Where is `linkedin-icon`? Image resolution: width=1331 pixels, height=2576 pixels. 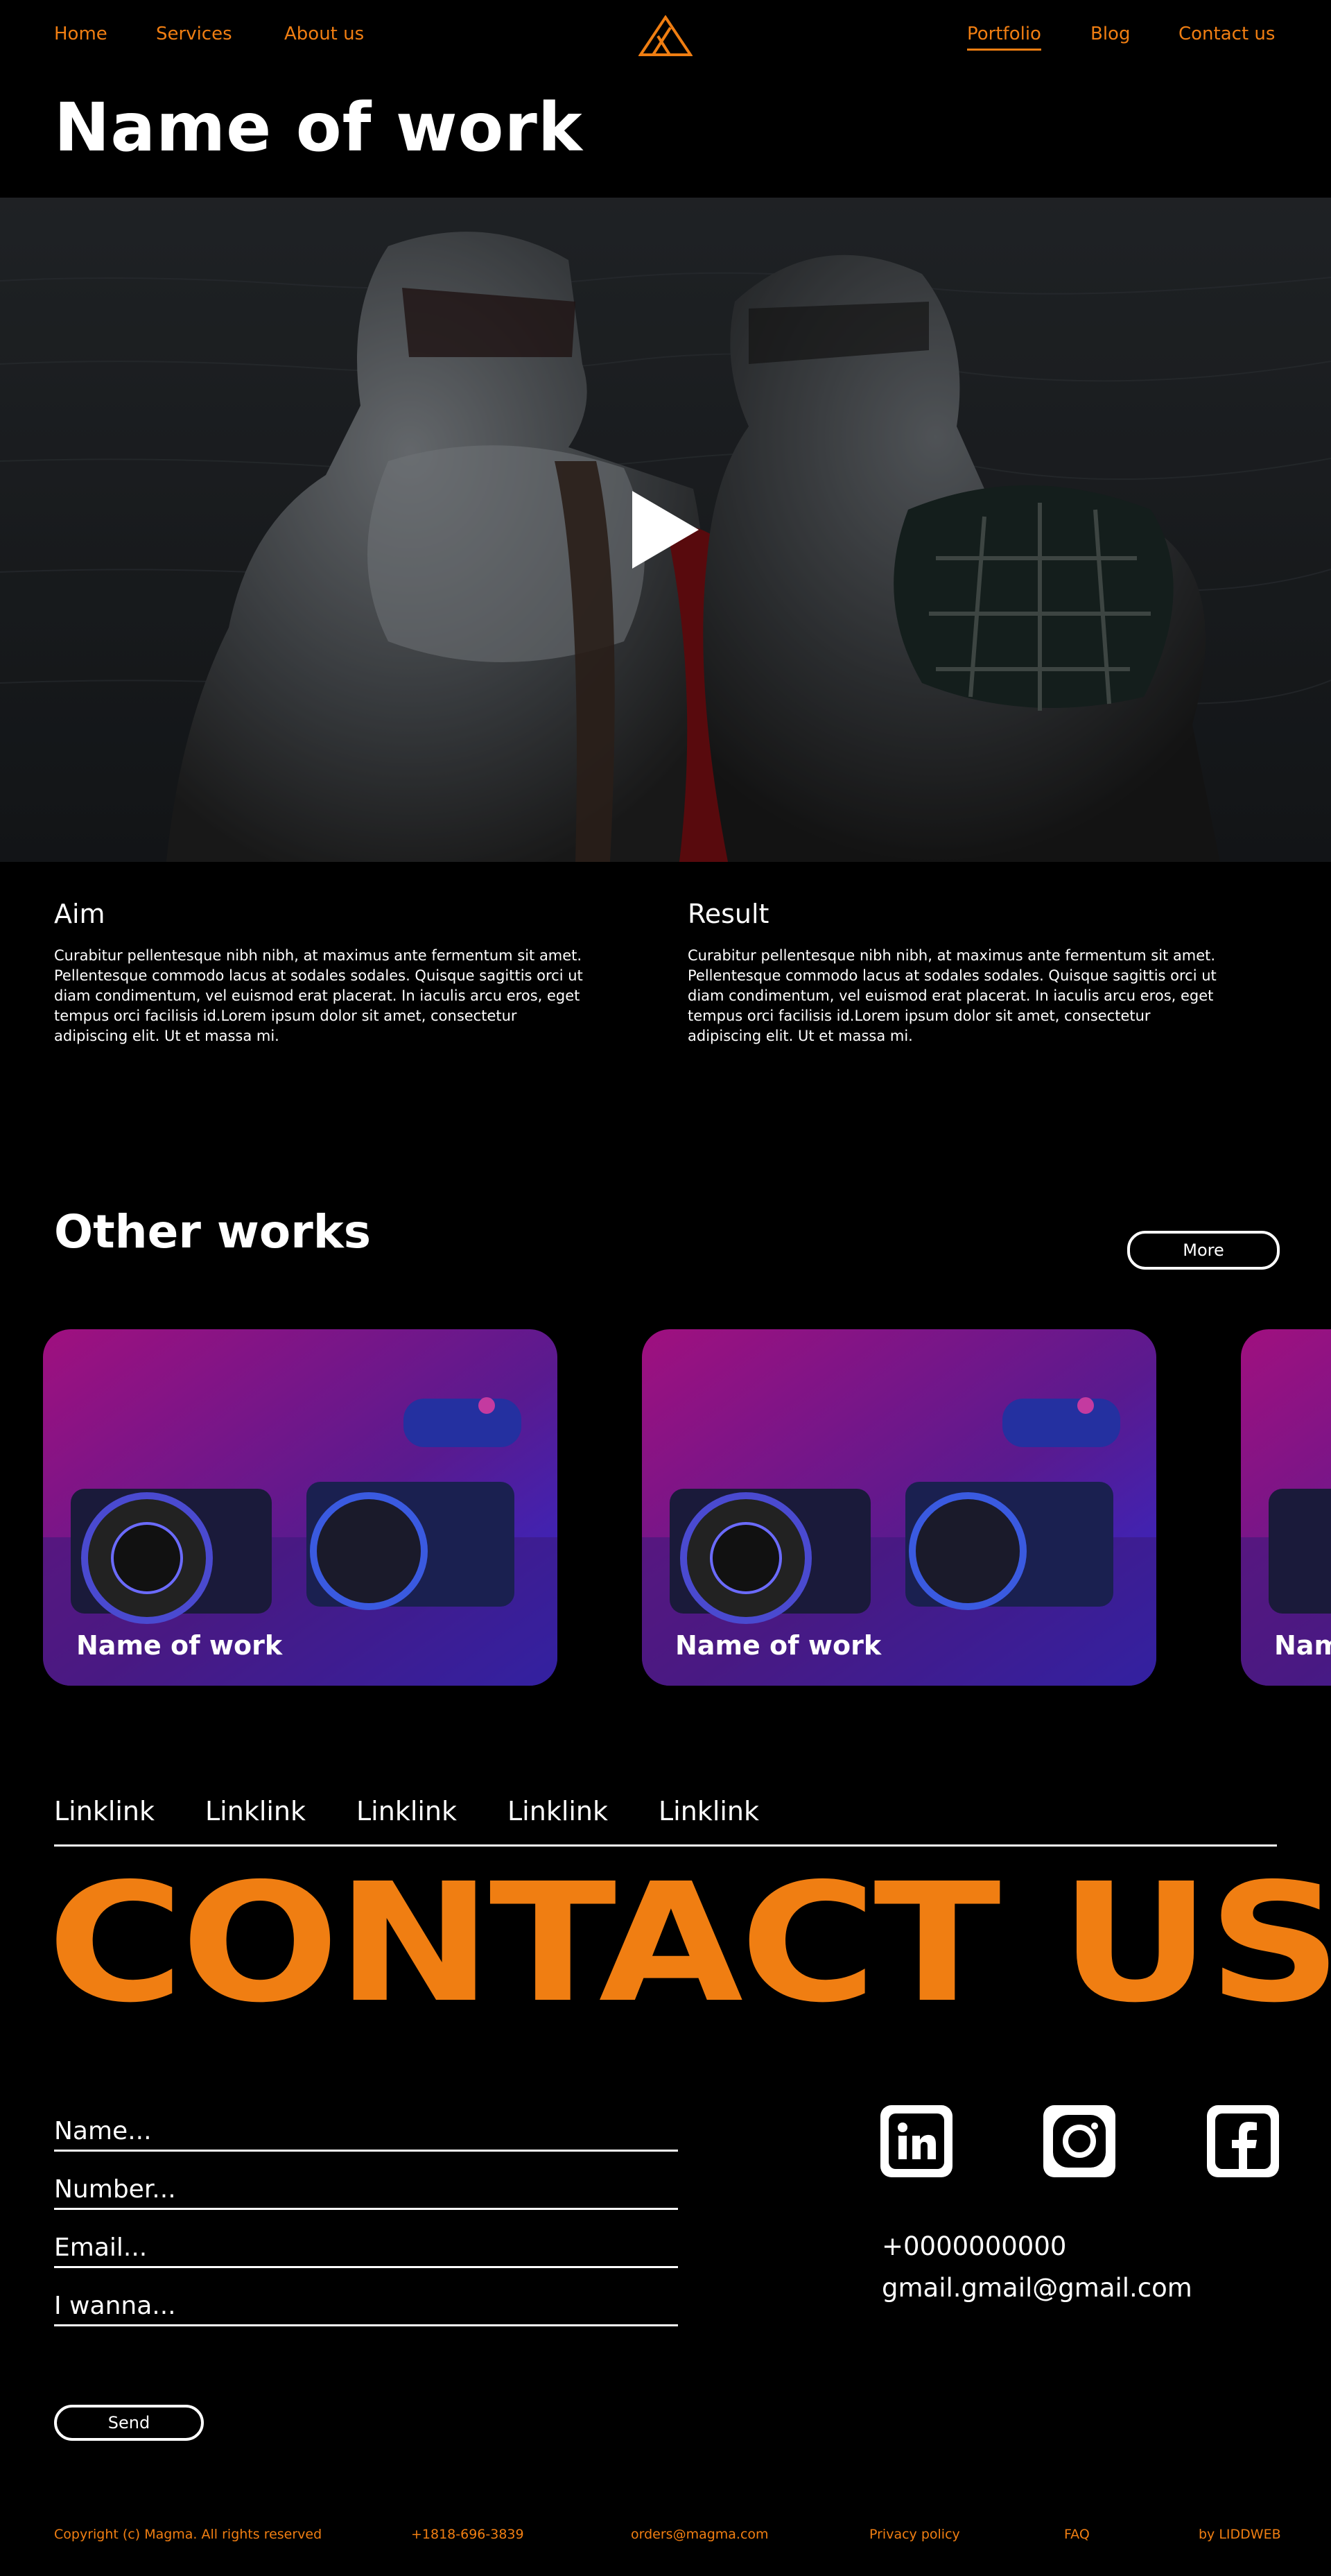
linkedin-icon is located at coordinates (916, 2141).